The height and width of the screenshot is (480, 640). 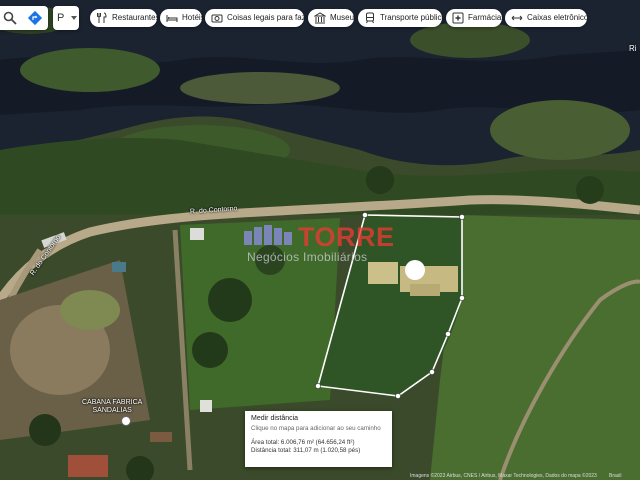 I want to click on chip-label: Caixas eletrônicos, so click(x=557, y=17).